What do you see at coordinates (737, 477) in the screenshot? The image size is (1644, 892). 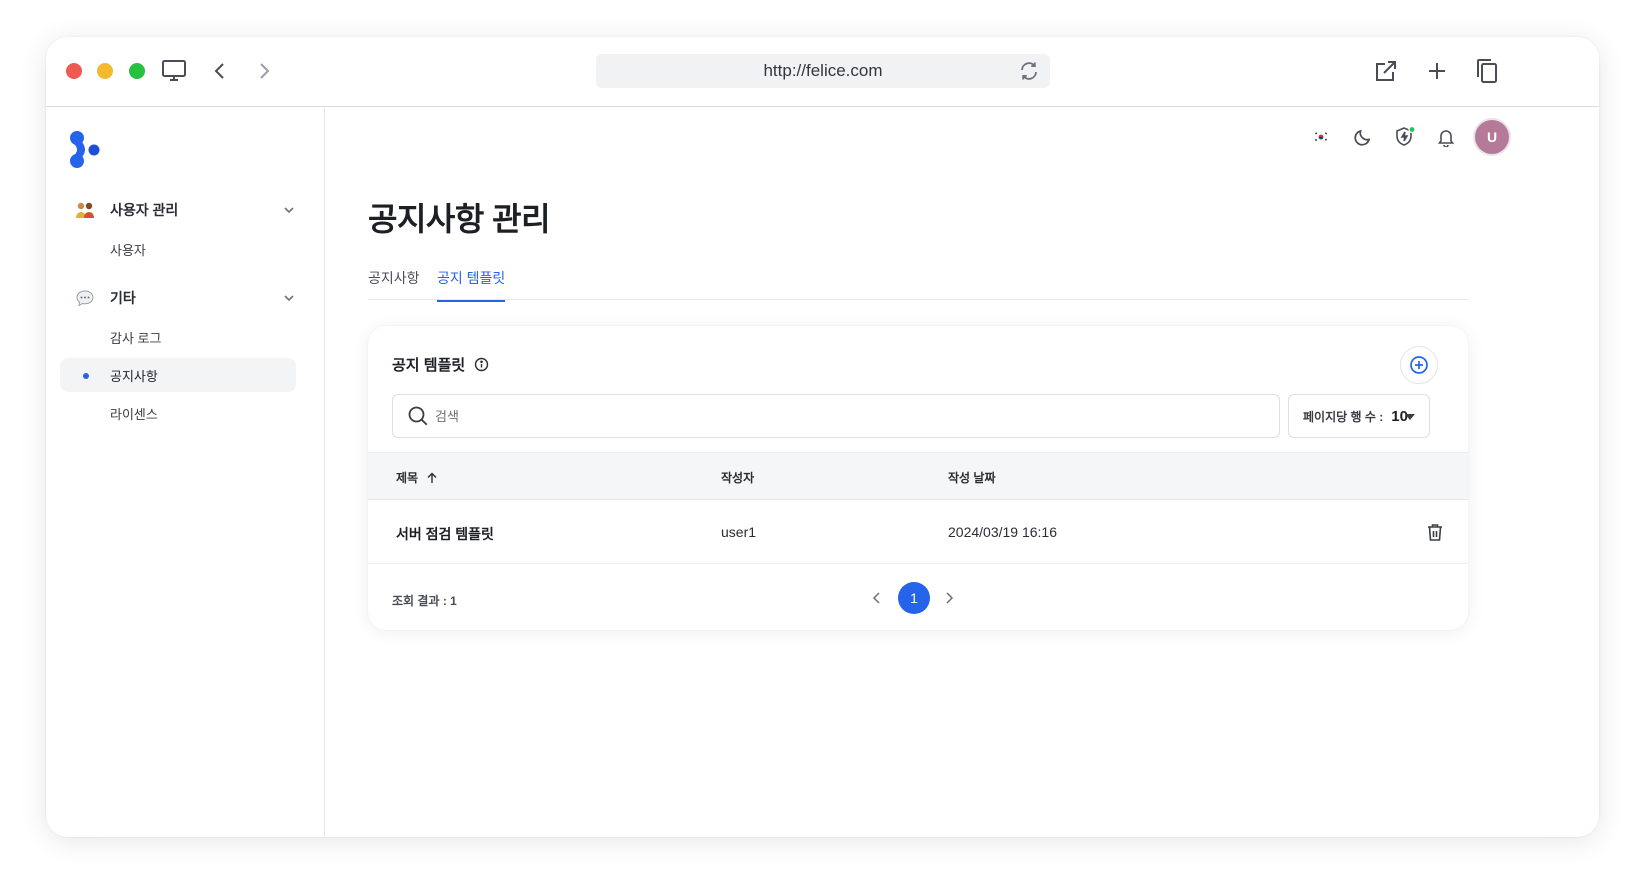 I see `column-header-author: 작성자` at bounding box center [737, 477].